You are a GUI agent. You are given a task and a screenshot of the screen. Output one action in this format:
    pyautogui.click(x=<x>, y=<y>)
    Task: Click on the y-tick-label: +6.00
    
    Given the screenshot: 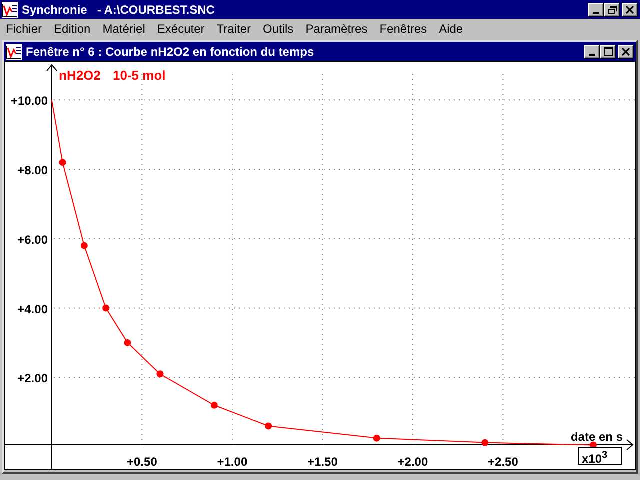 What is the action you would take?
    pyautogui.click(x=33, y=239)
    